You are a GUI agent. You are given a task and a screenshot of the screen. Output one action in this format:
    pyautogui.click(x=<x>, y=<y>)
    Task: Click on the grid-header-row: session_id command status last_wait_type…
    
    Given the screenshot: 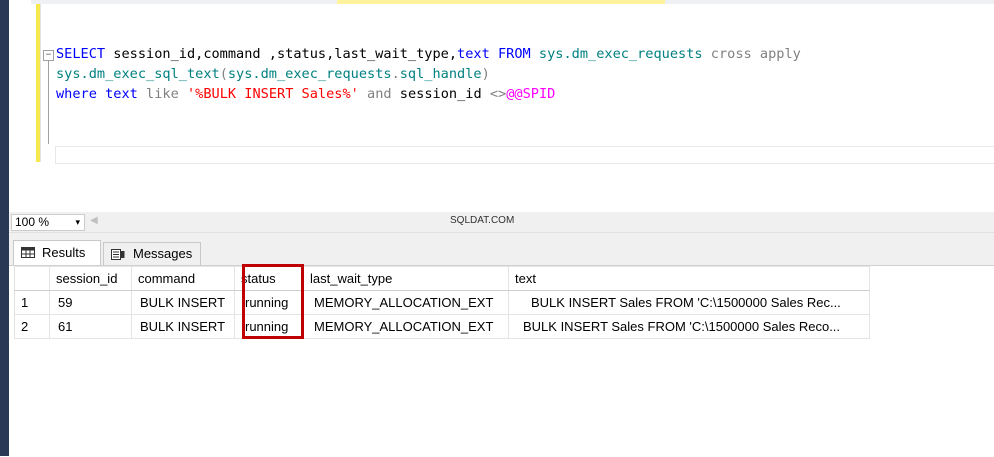 What is the action you would take?
    pyautogui.click(x=442, y=278)
    